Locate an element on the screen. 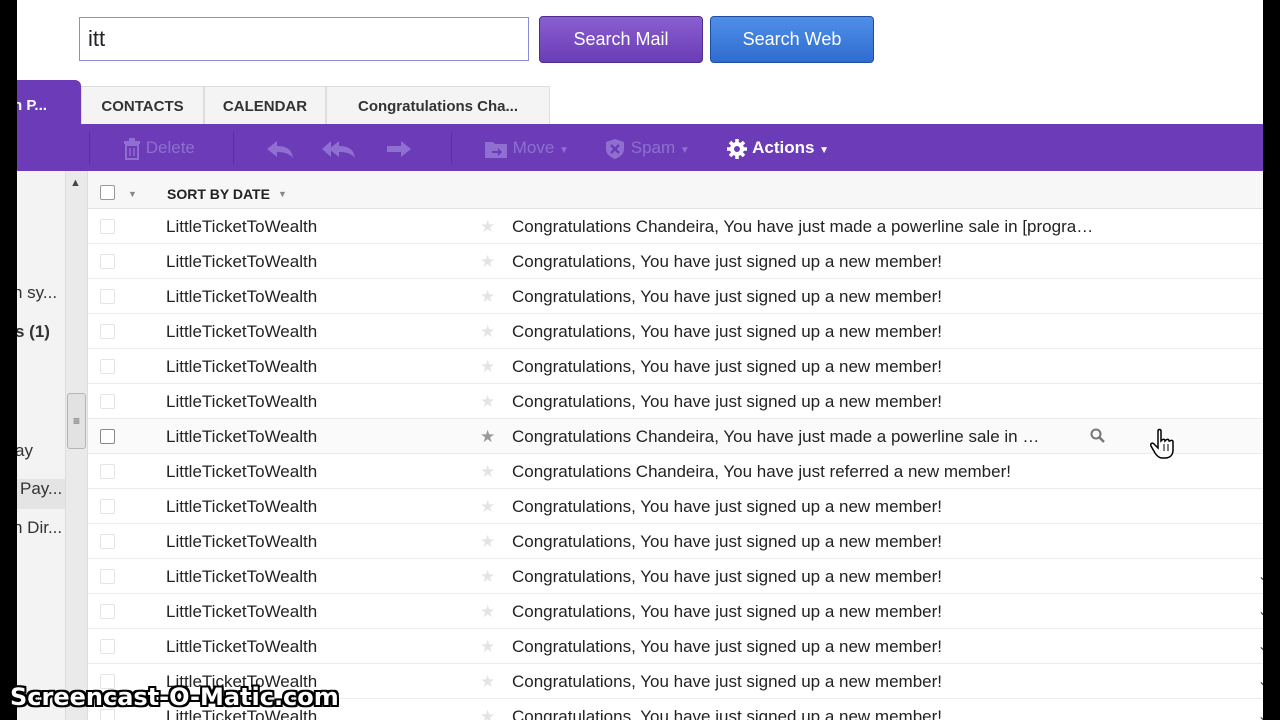  actions-label: Actions is located at coordinates (783, 147).